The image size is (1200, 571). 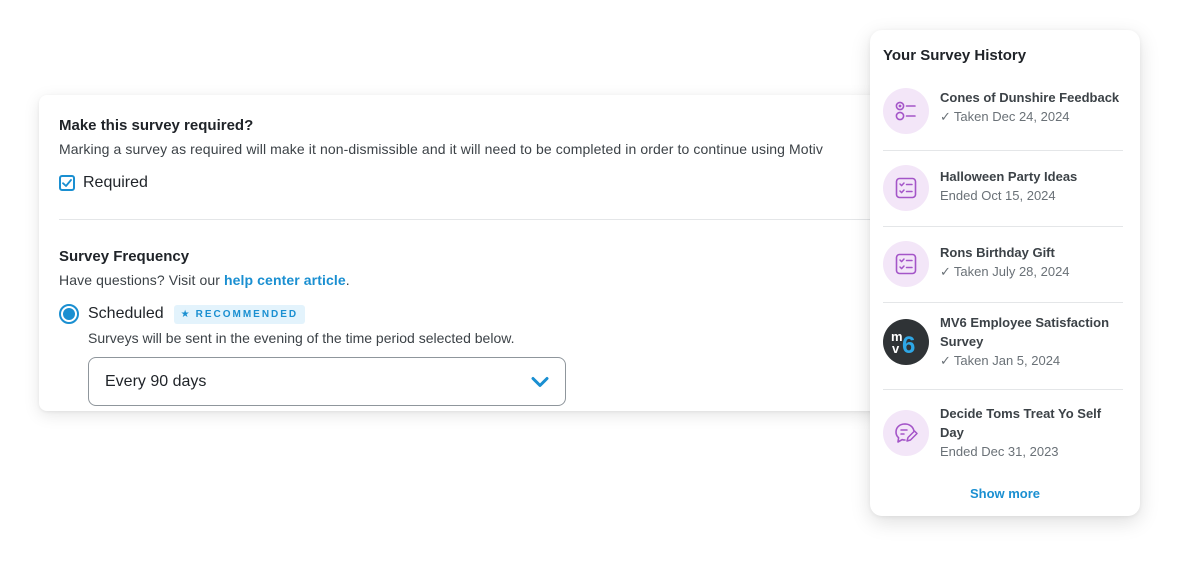 I want to click on history-item-title: Cones of Dunshire Feedback, so click(x=1030, y=97).